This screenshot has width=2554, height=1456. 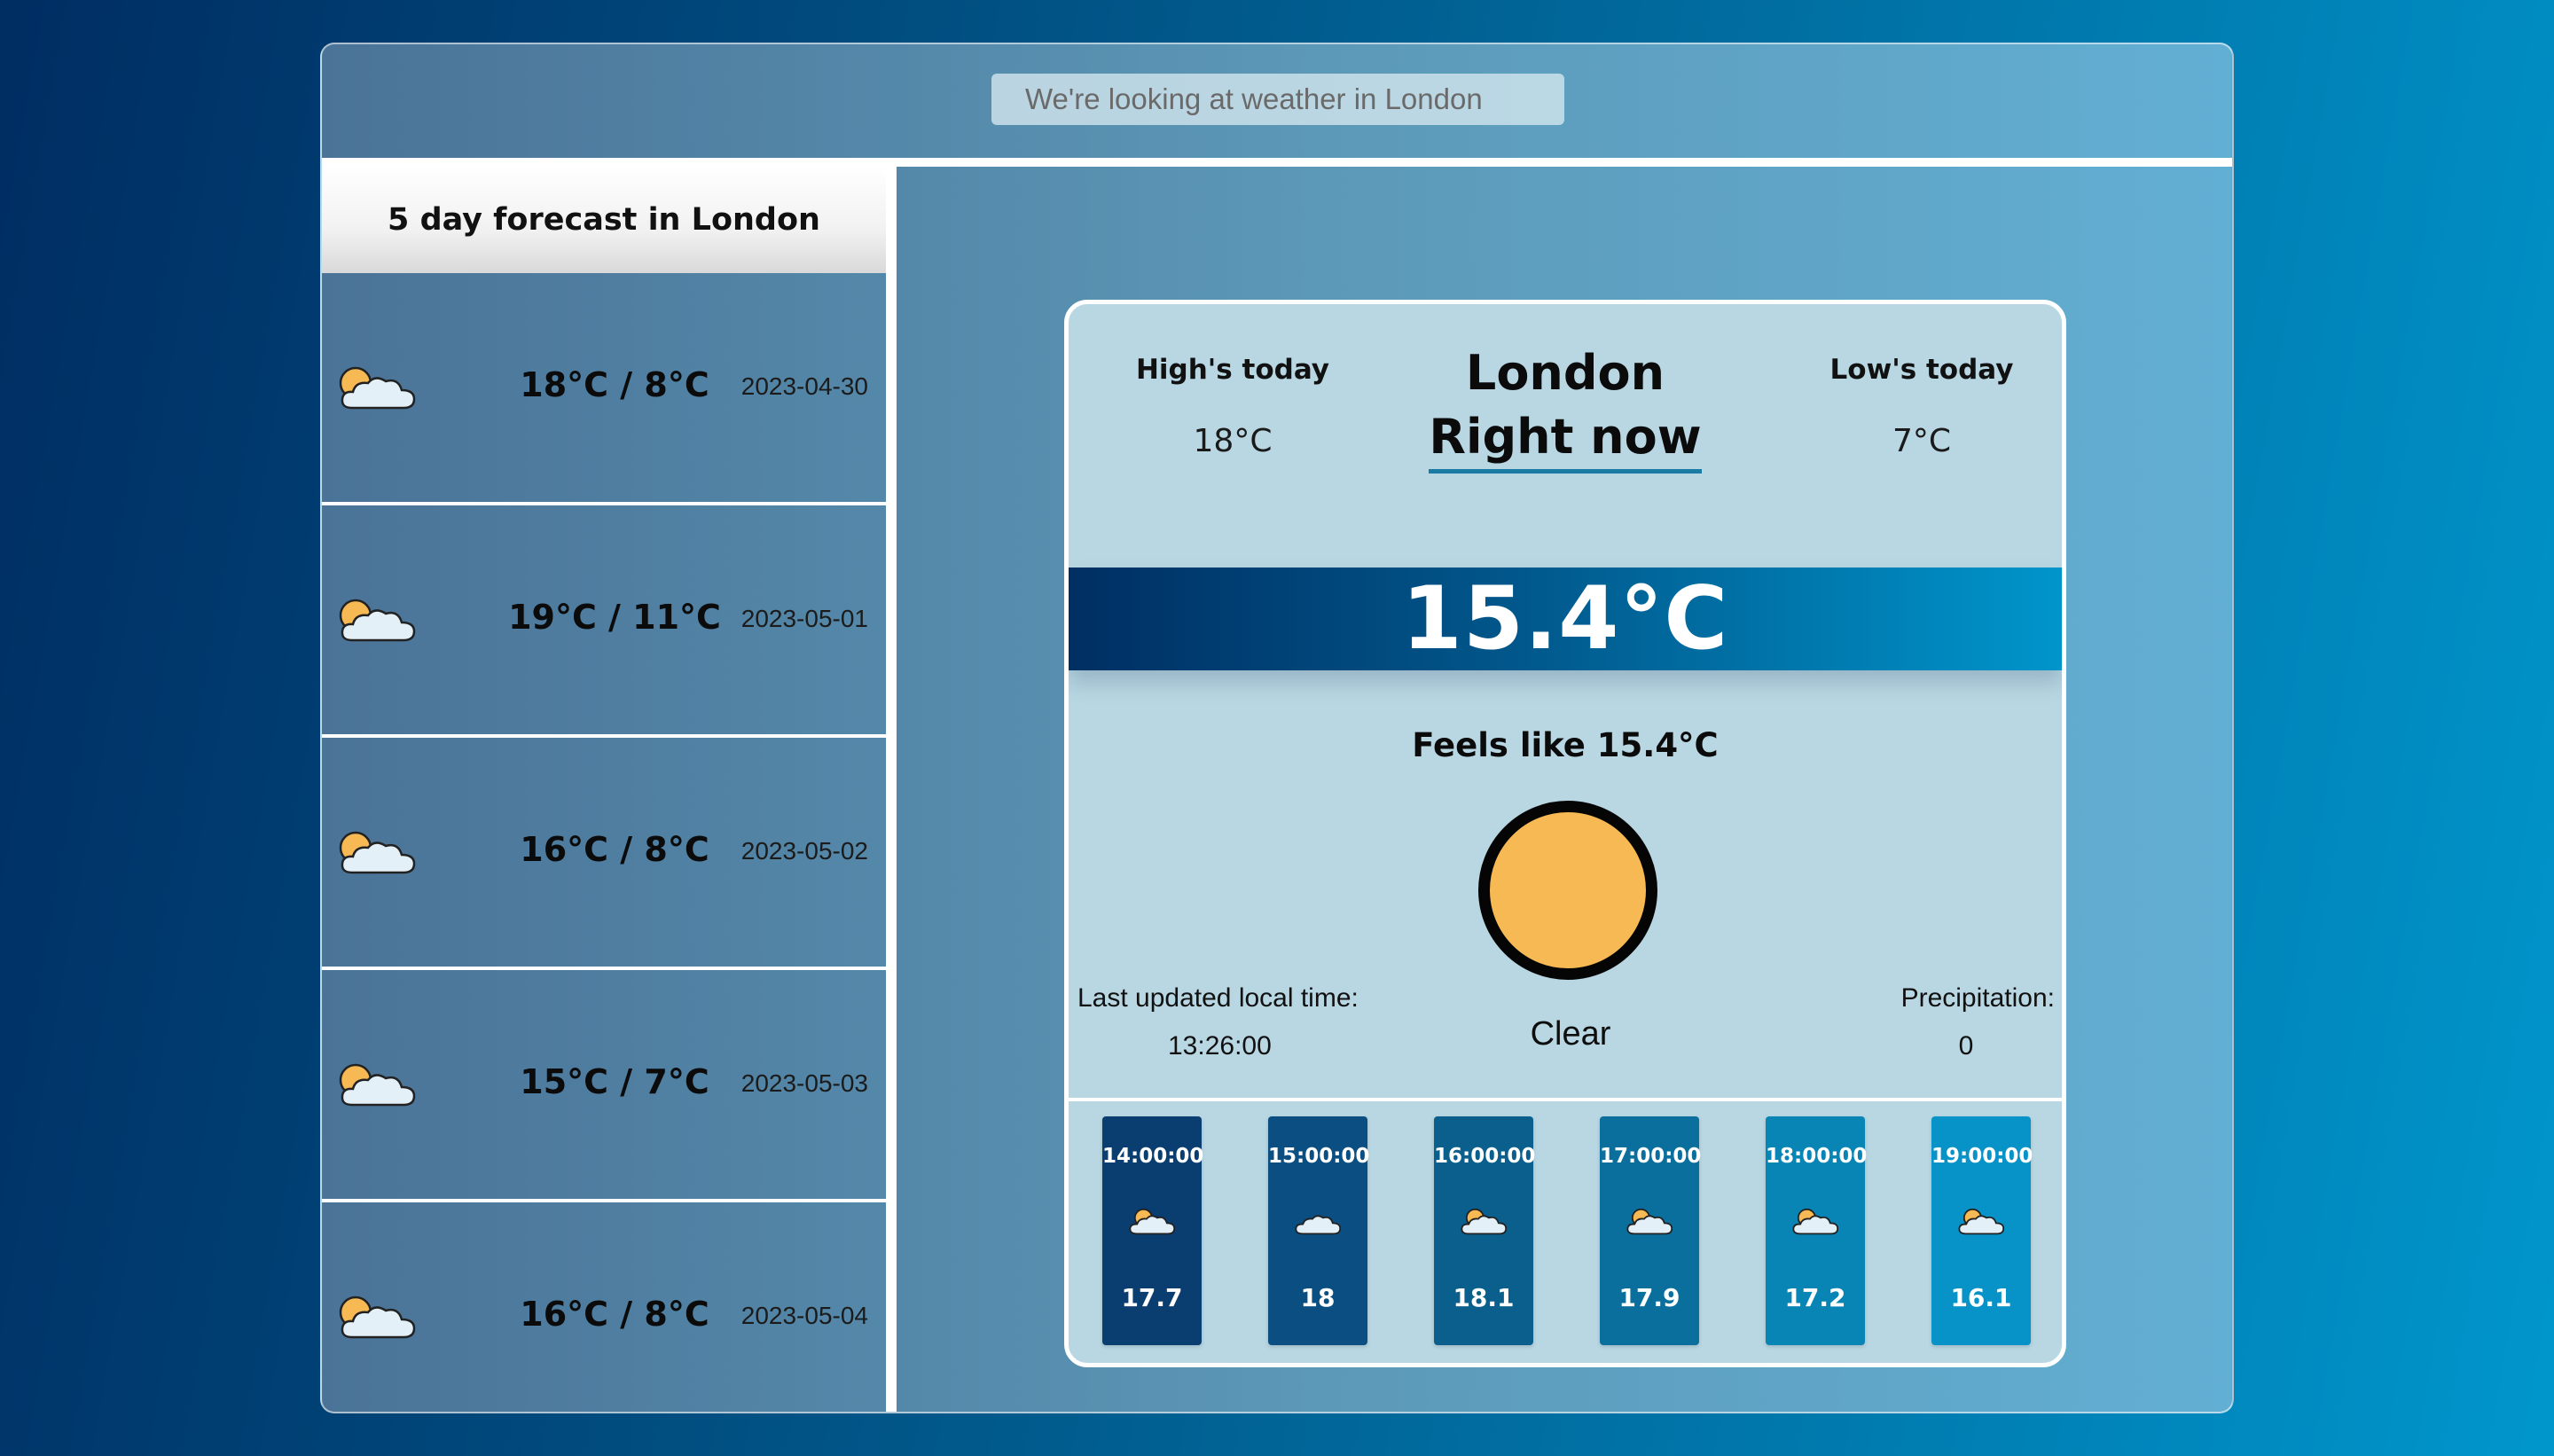 What do you see at coordinates (1565, 745) in the screenshot?
I see `feels-like: Feels like 15.4°C` at bounding box center [1565, 745].